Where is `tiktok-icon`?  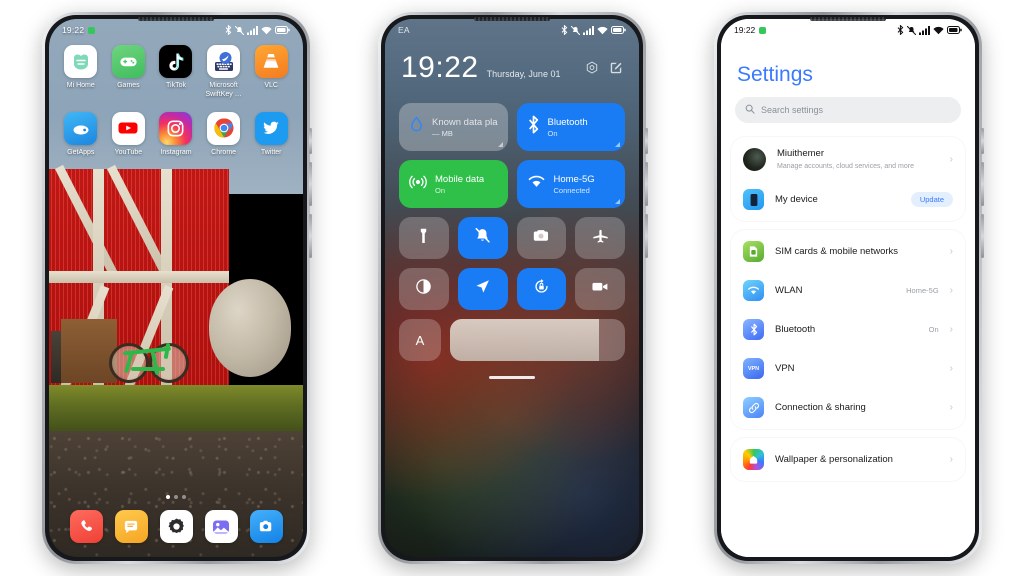
tiktok-icon is located at coordinates (176, 61).